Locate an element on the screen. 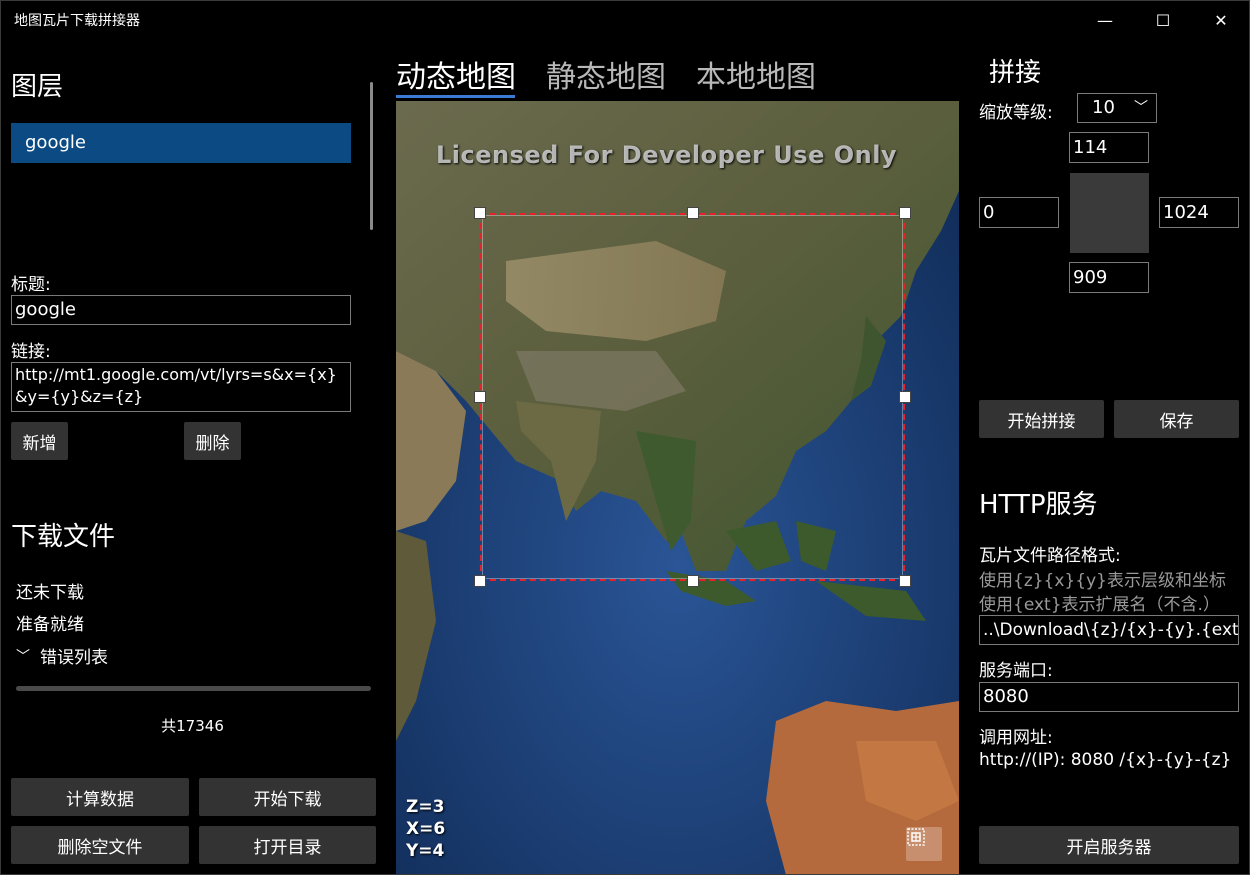  maximize-button: ☐ is located at coordinates (1163, 20).